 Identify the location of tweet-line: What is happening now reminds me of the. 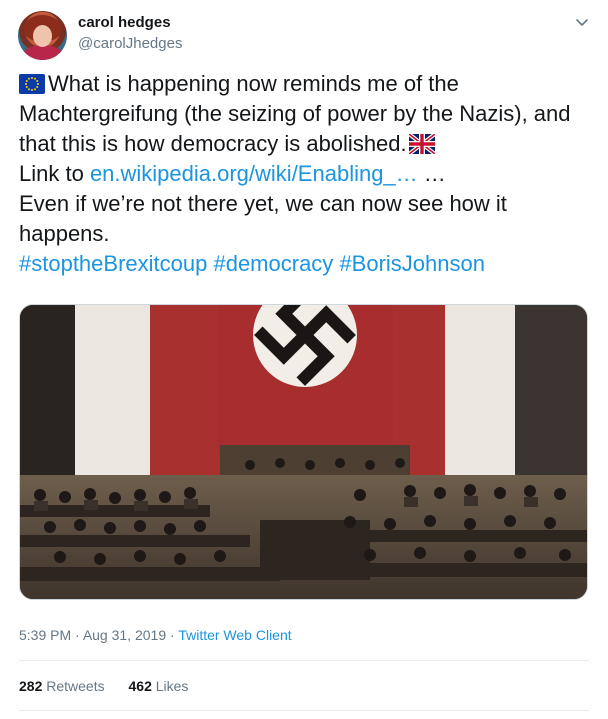
(306, 84).